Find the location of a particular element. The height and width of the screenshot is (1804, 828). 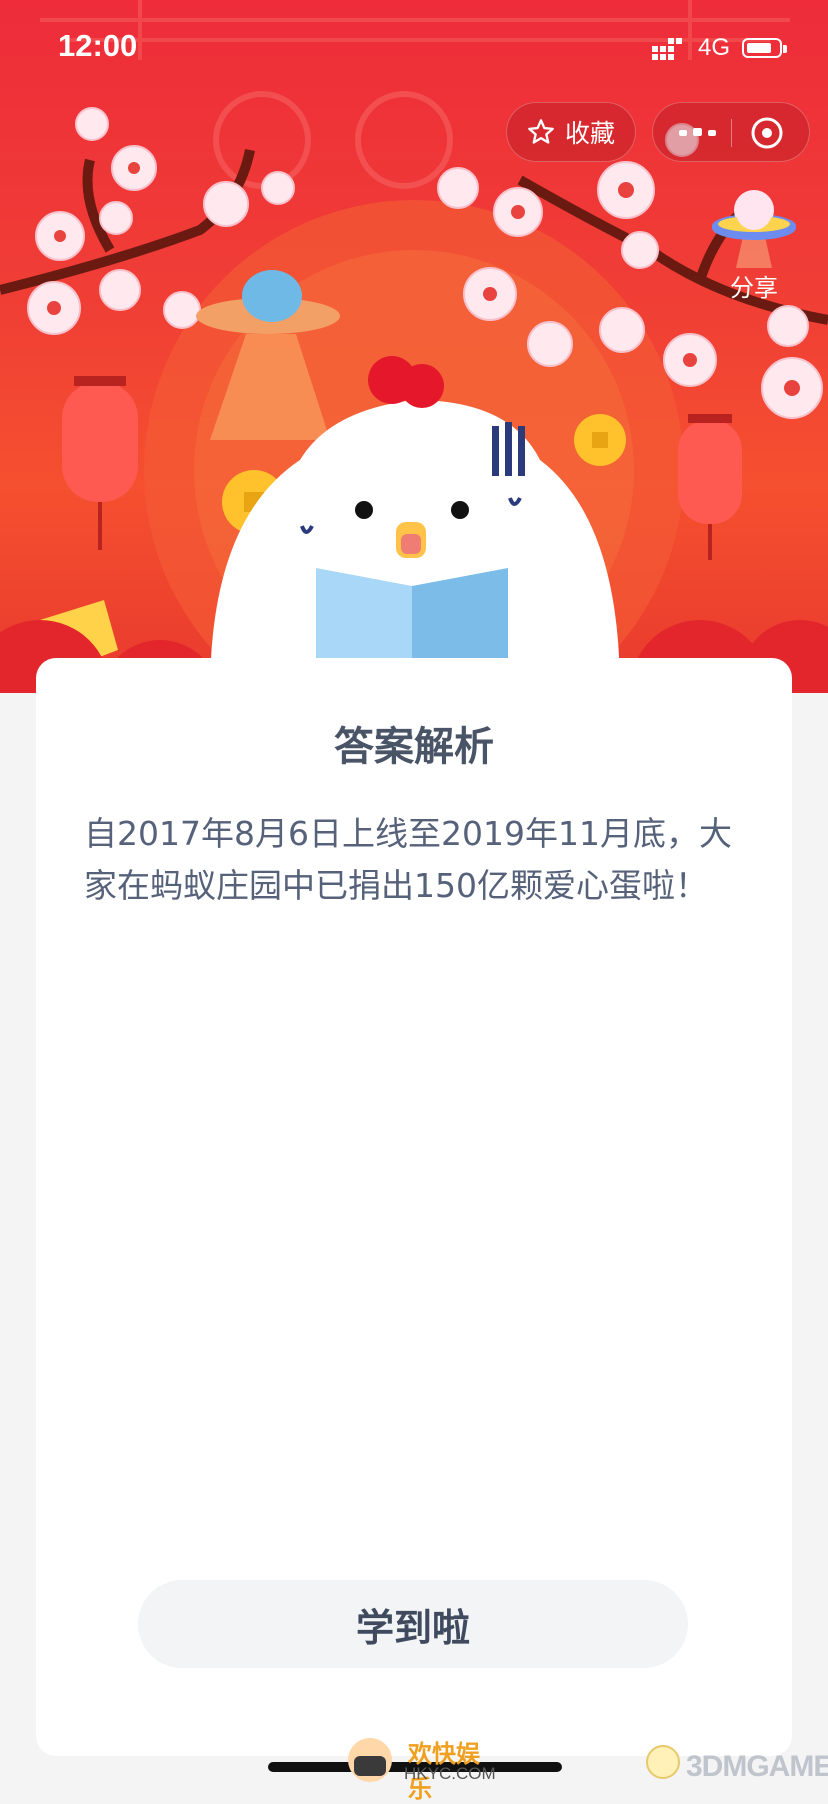

capsule-divider is located at coordinates (731, 133).